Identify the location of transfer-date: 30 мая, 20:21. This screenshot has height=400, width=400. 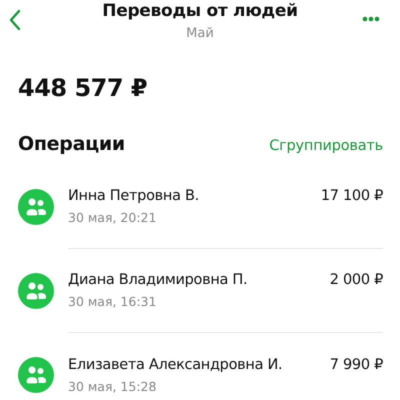
(113, 217).